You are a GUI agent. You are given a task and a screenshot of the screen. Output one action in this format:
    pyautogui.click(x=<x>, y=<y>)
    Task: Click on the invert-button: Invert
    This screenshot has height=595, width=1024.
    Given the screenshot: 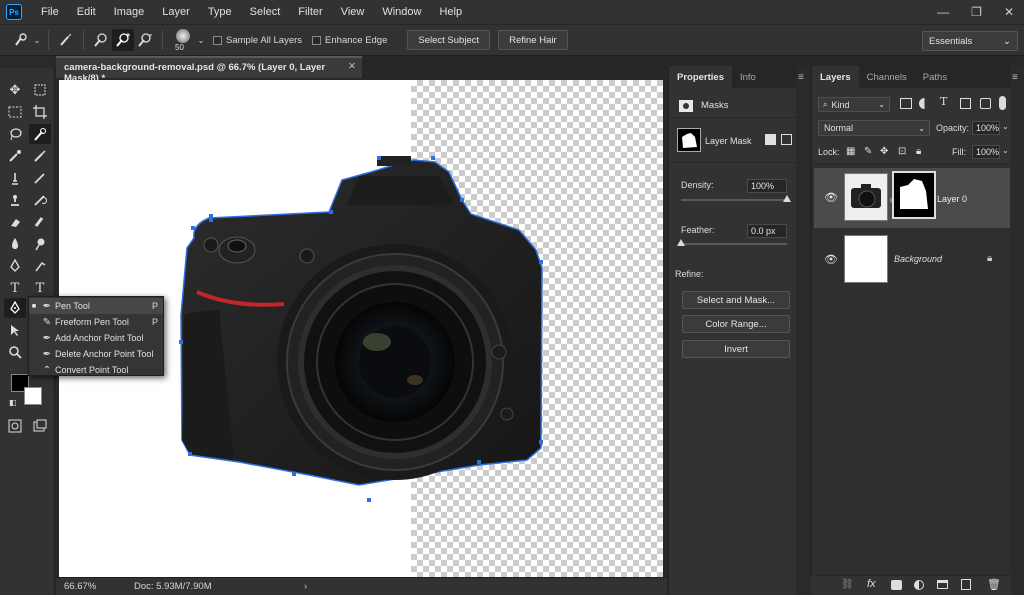 What is the action you would take?
    pyautogui.click(x=736, y=349)
    